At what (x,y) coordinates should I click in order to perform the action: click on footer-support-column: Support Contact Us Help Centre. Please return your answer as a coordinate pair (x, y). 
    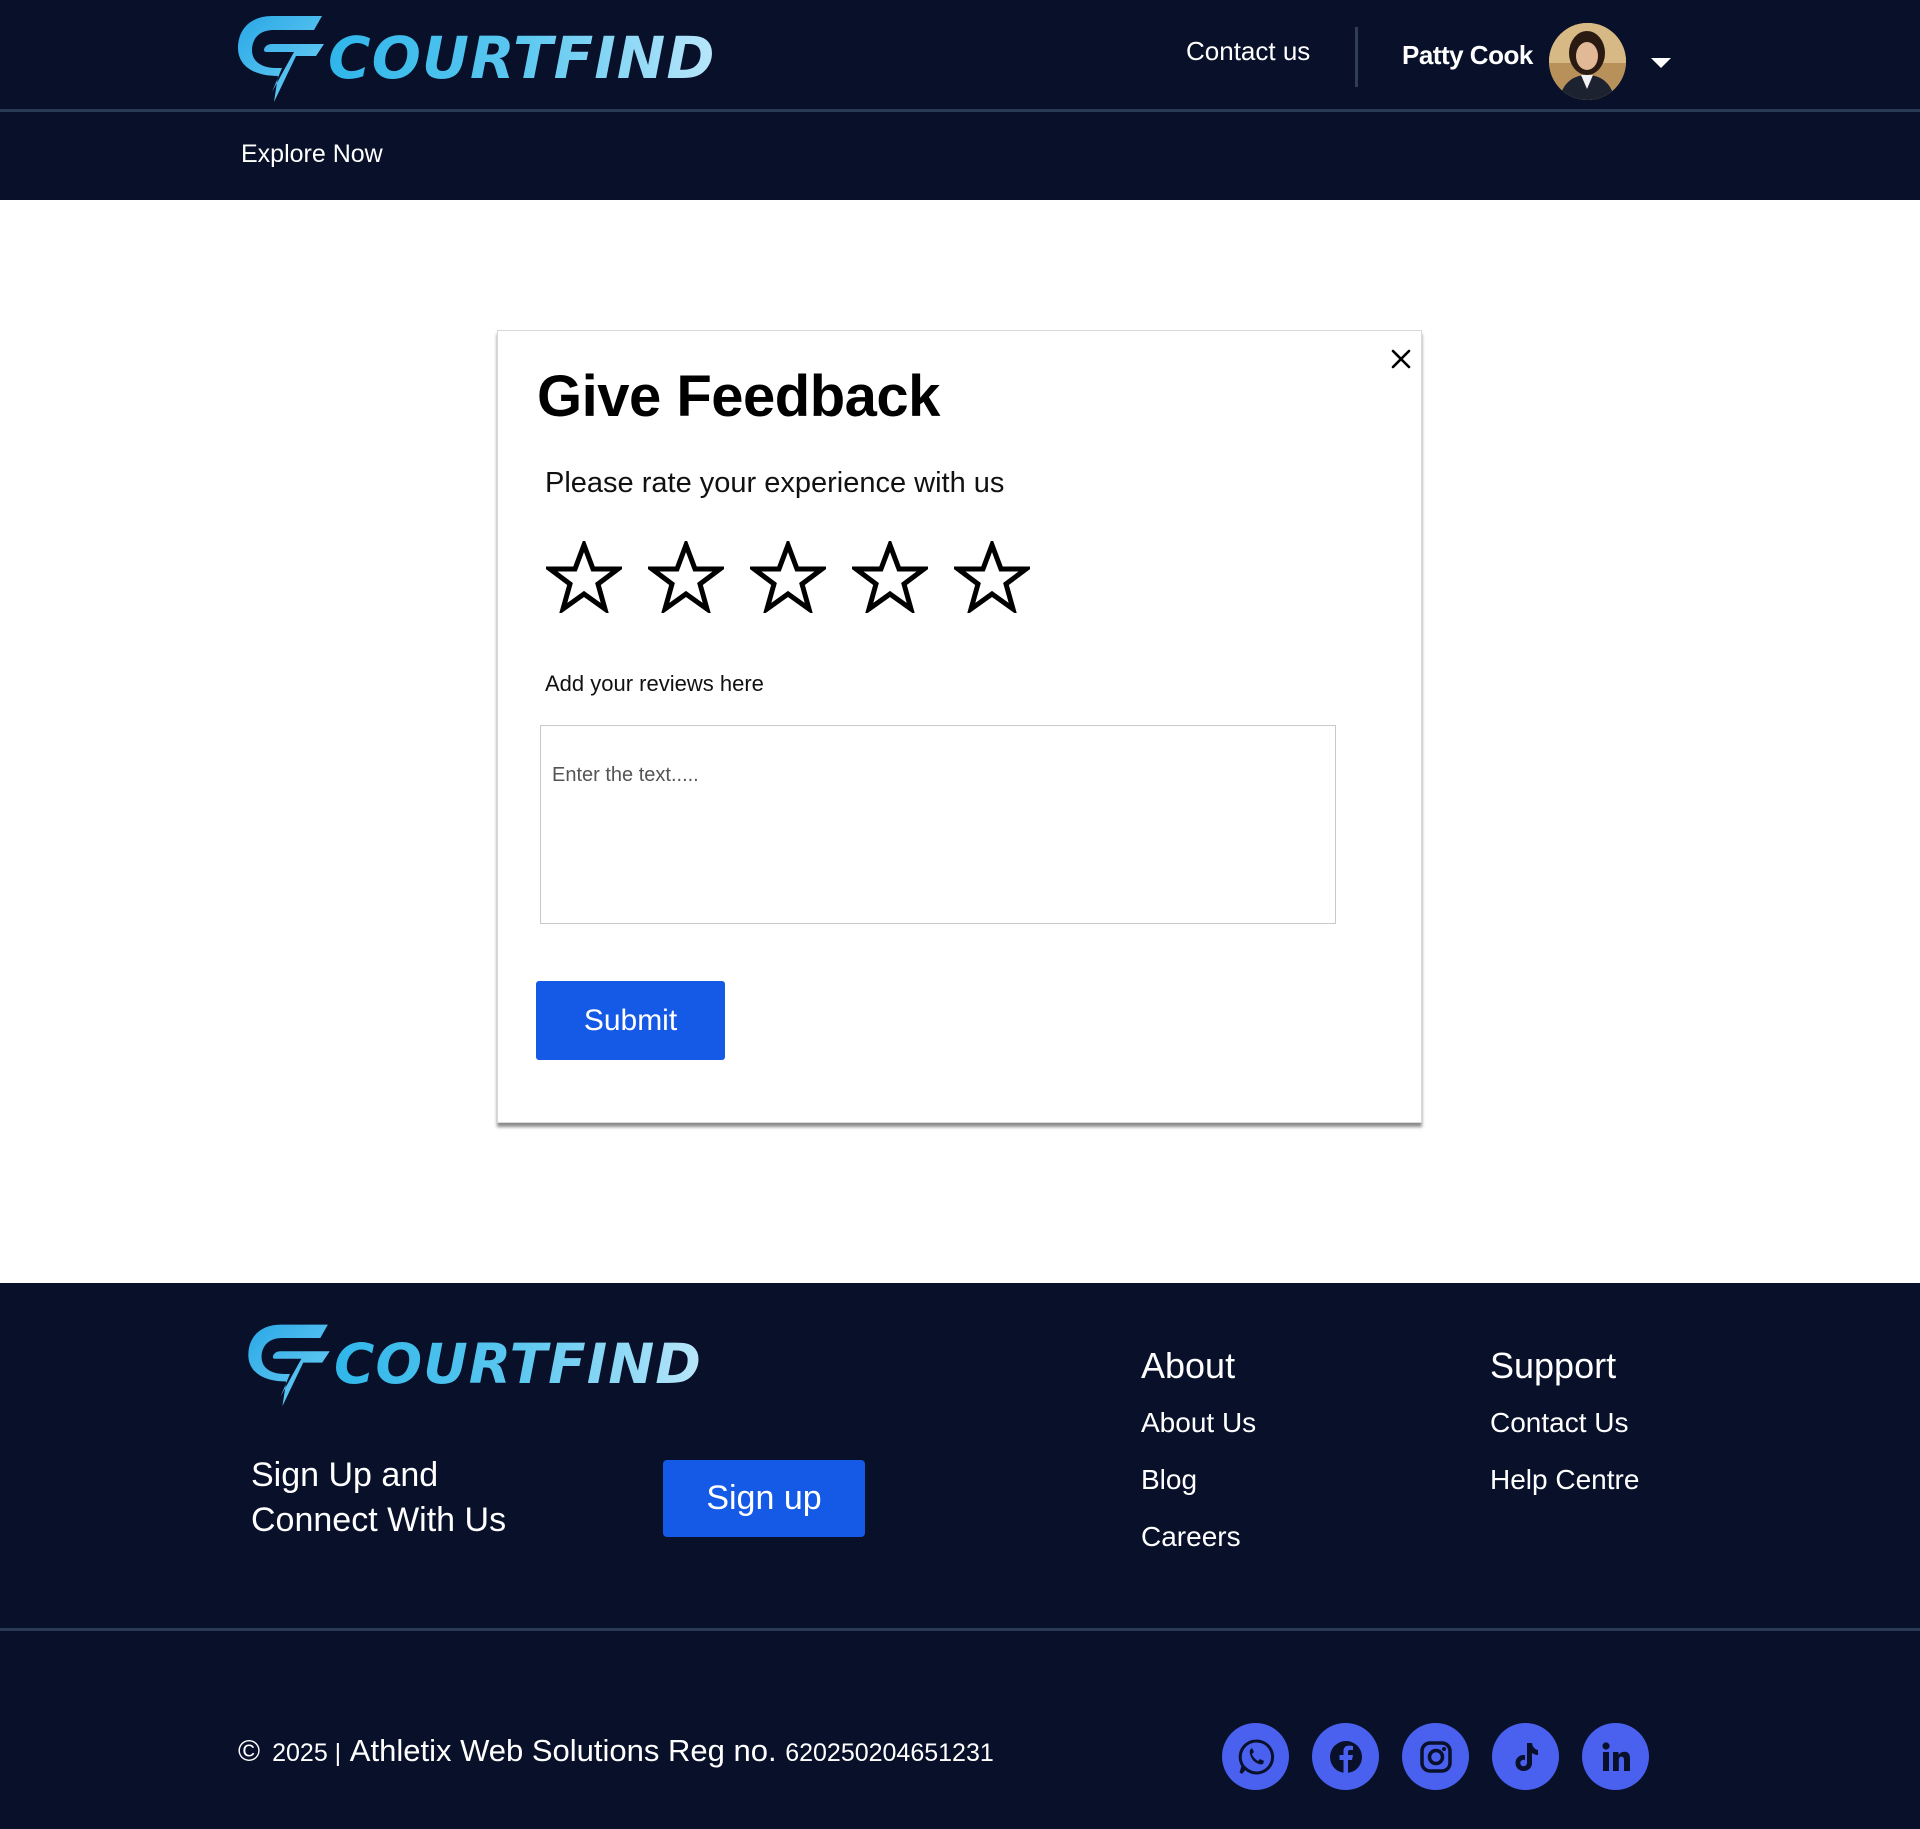
    Looking at the image, I should click on (1564, 1433).